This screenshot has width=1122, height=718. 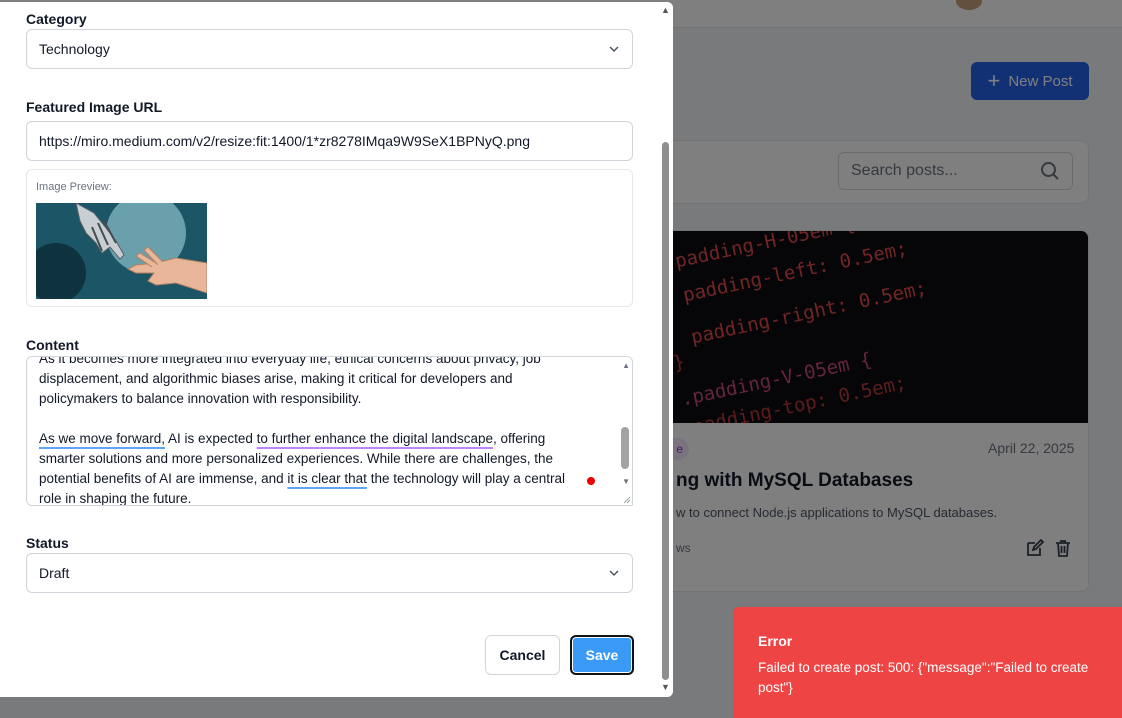 What do you see at coordinates (591, 481) in the screenshot?
I see `grammar-indicator-dot` at bounding box center [591, 481].